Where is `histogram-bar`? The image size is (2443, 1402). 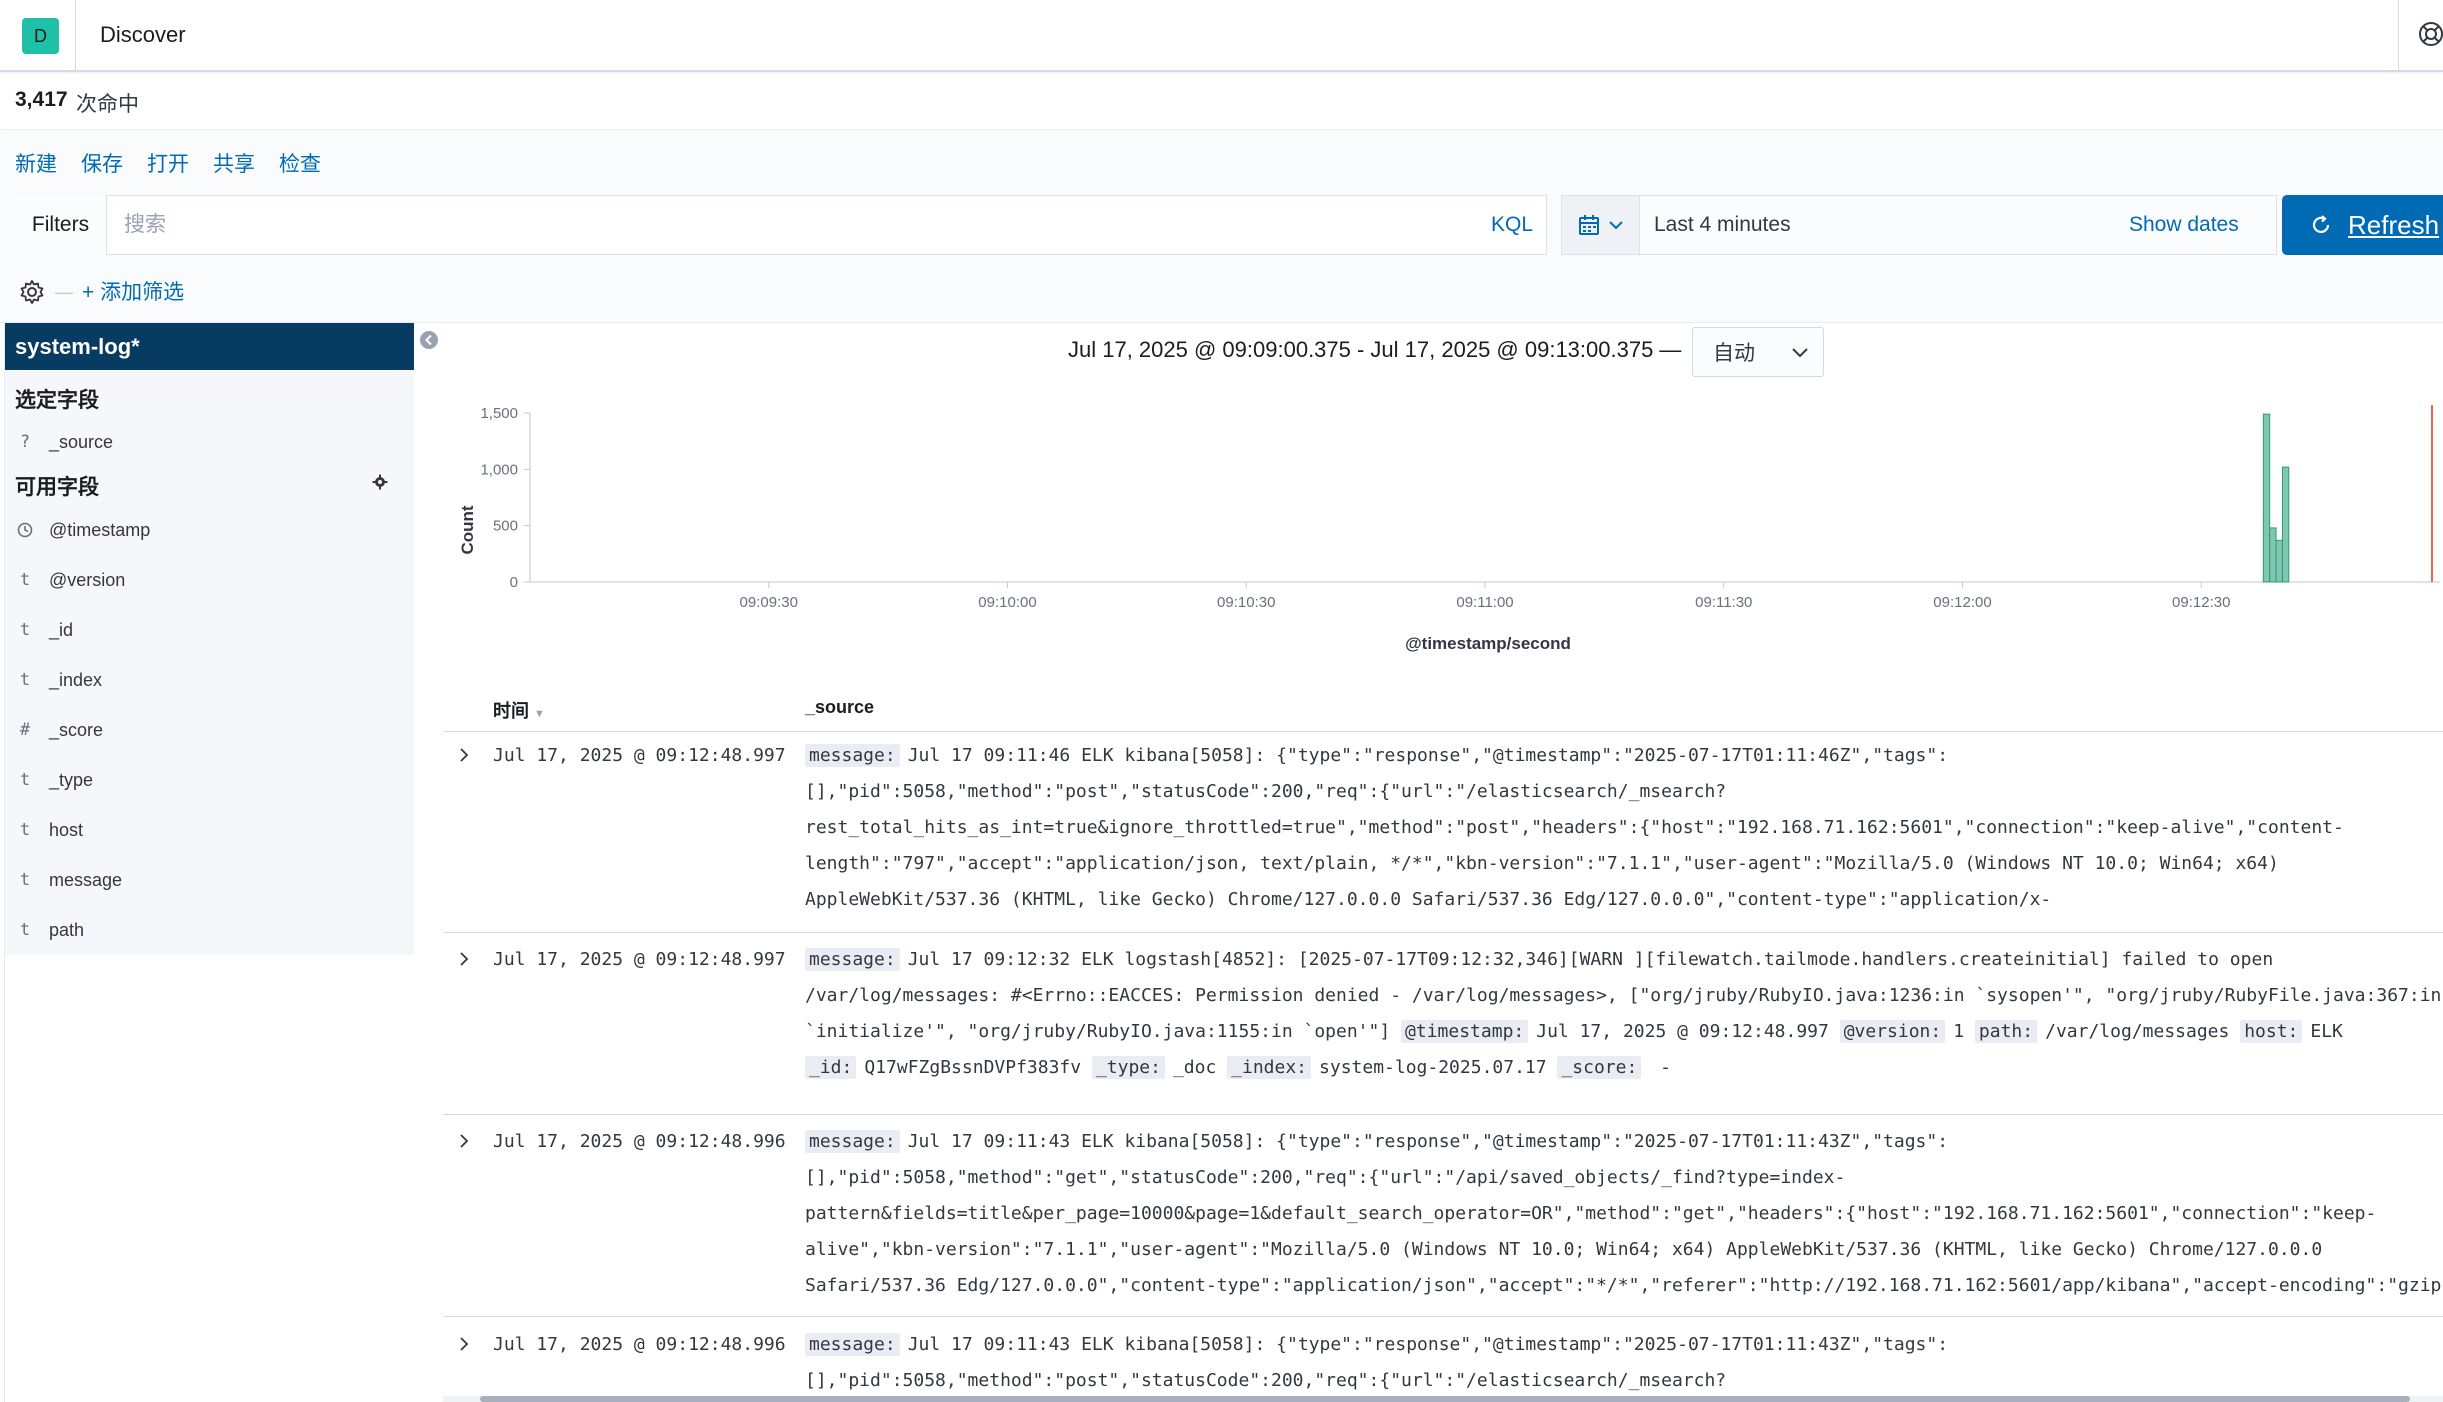 histogram-bar is located at coordinates (2266, 498).